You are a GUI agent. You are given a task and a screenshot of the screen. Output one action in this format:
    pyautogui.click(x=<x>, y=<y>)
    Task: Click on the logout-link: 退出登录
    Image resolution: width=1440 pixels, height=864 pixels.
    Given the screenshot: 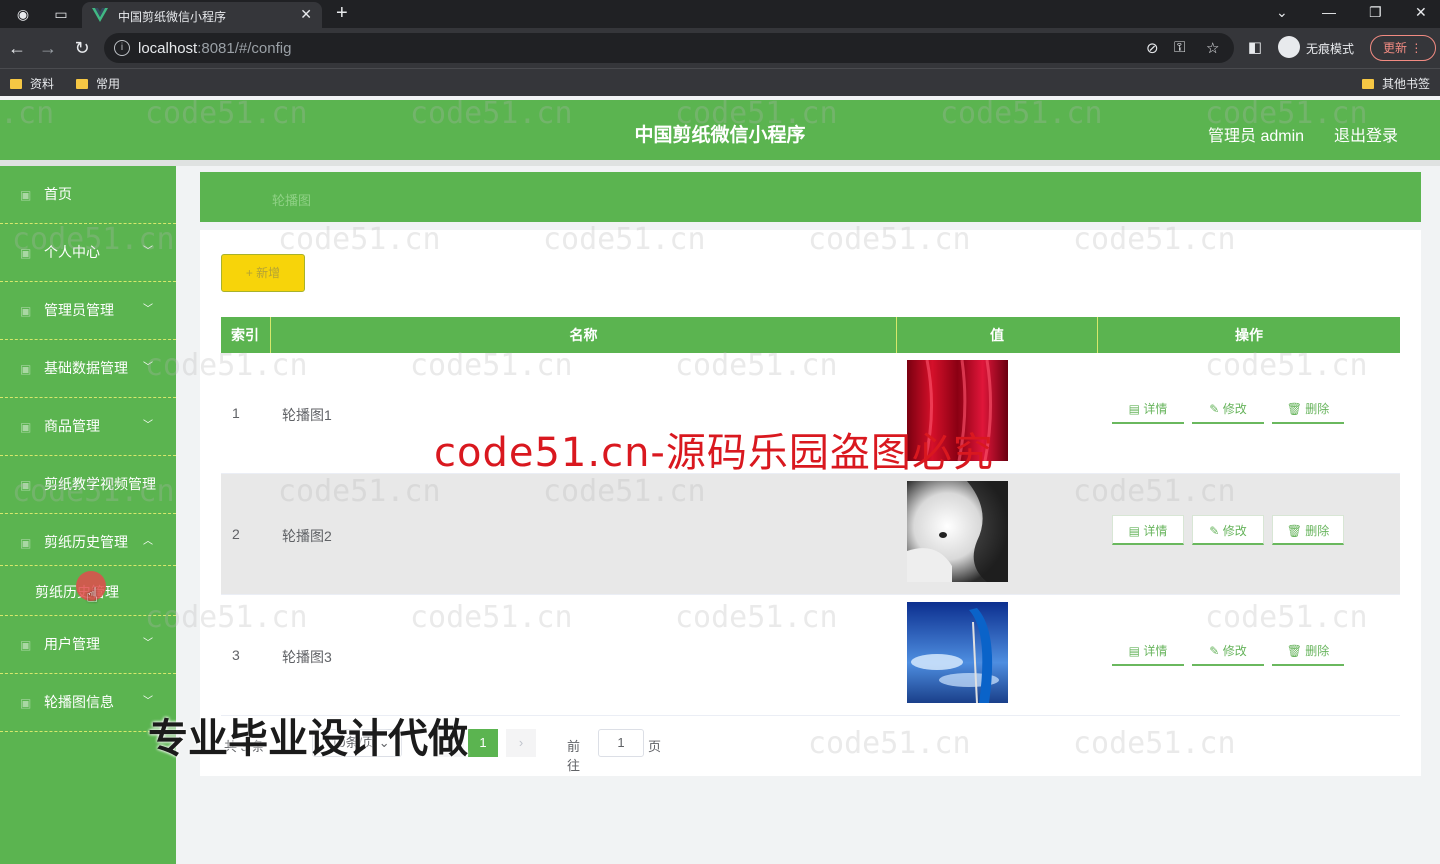 What is the action you would take?
    pyautogui.click(x=1366, y=134)
    